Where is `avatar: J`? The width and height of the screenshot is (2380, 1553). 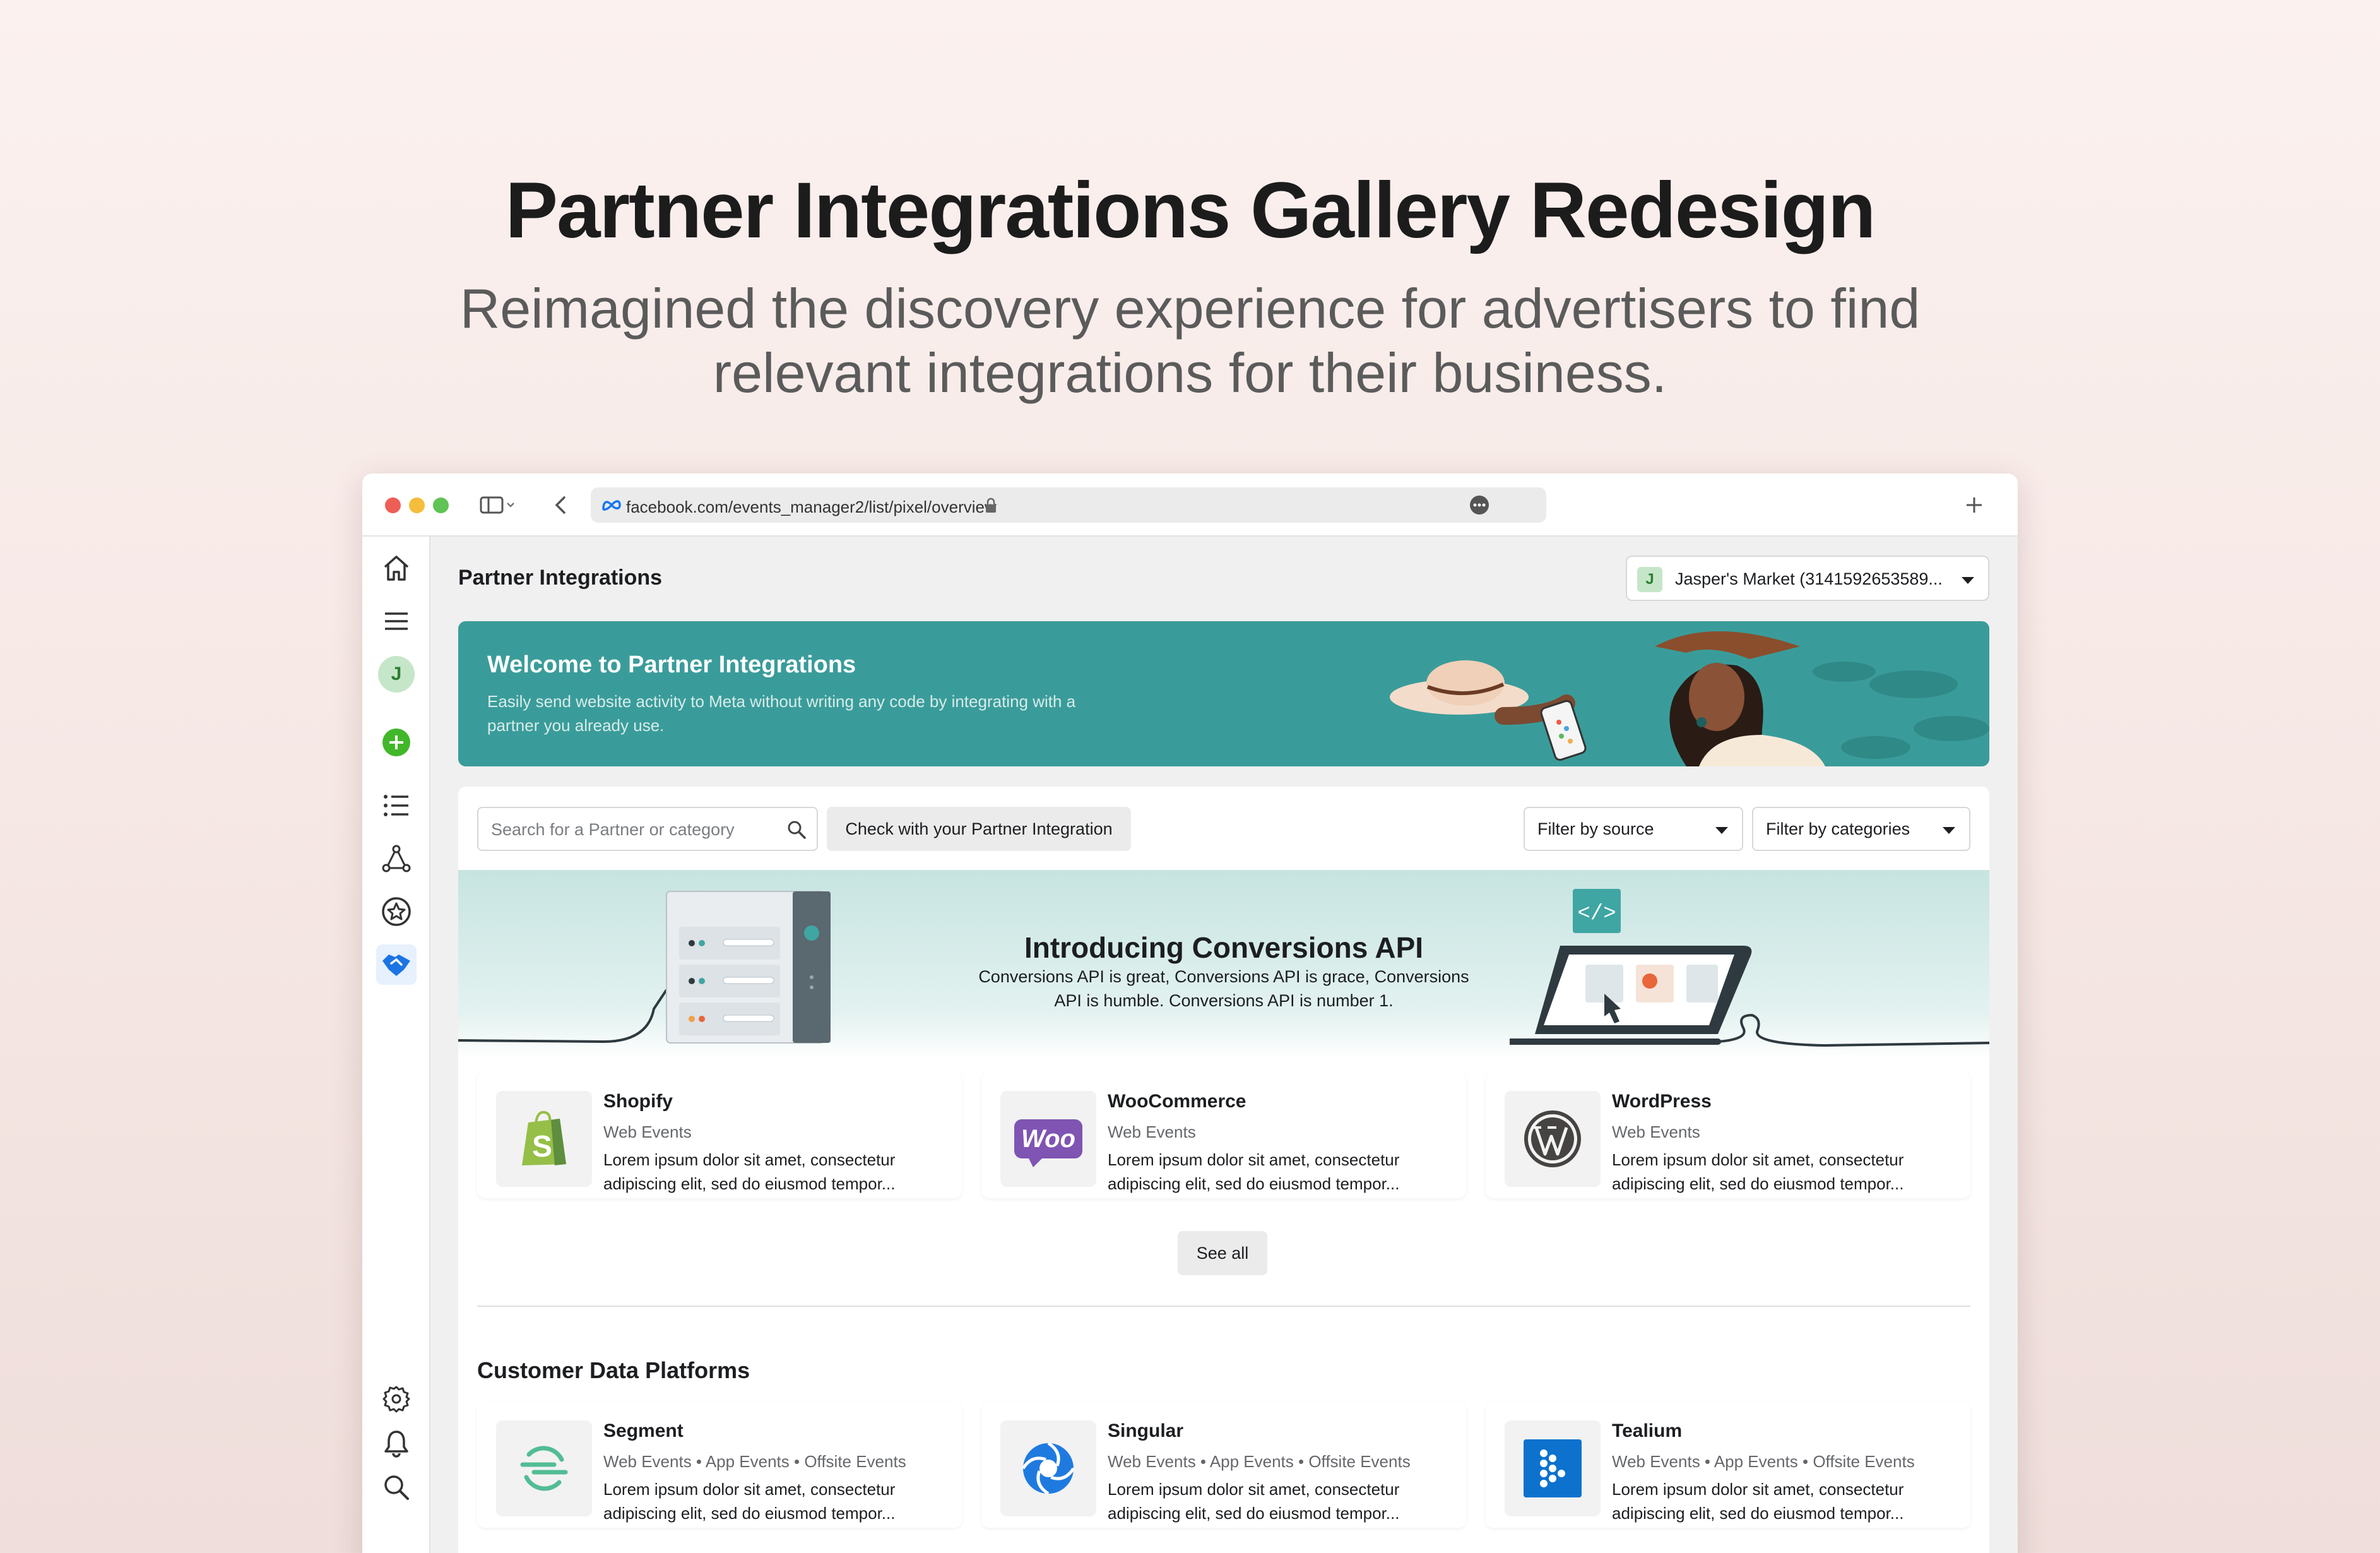 avatar: J is located at coordinates (396, 674).